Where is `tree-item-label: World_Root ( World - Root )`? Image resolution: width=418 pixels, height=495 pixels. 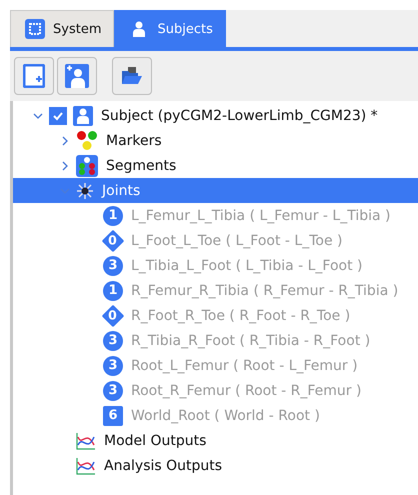 tree-item-label: World_Root ( World - Root ) is located at coordinates (225, 416).